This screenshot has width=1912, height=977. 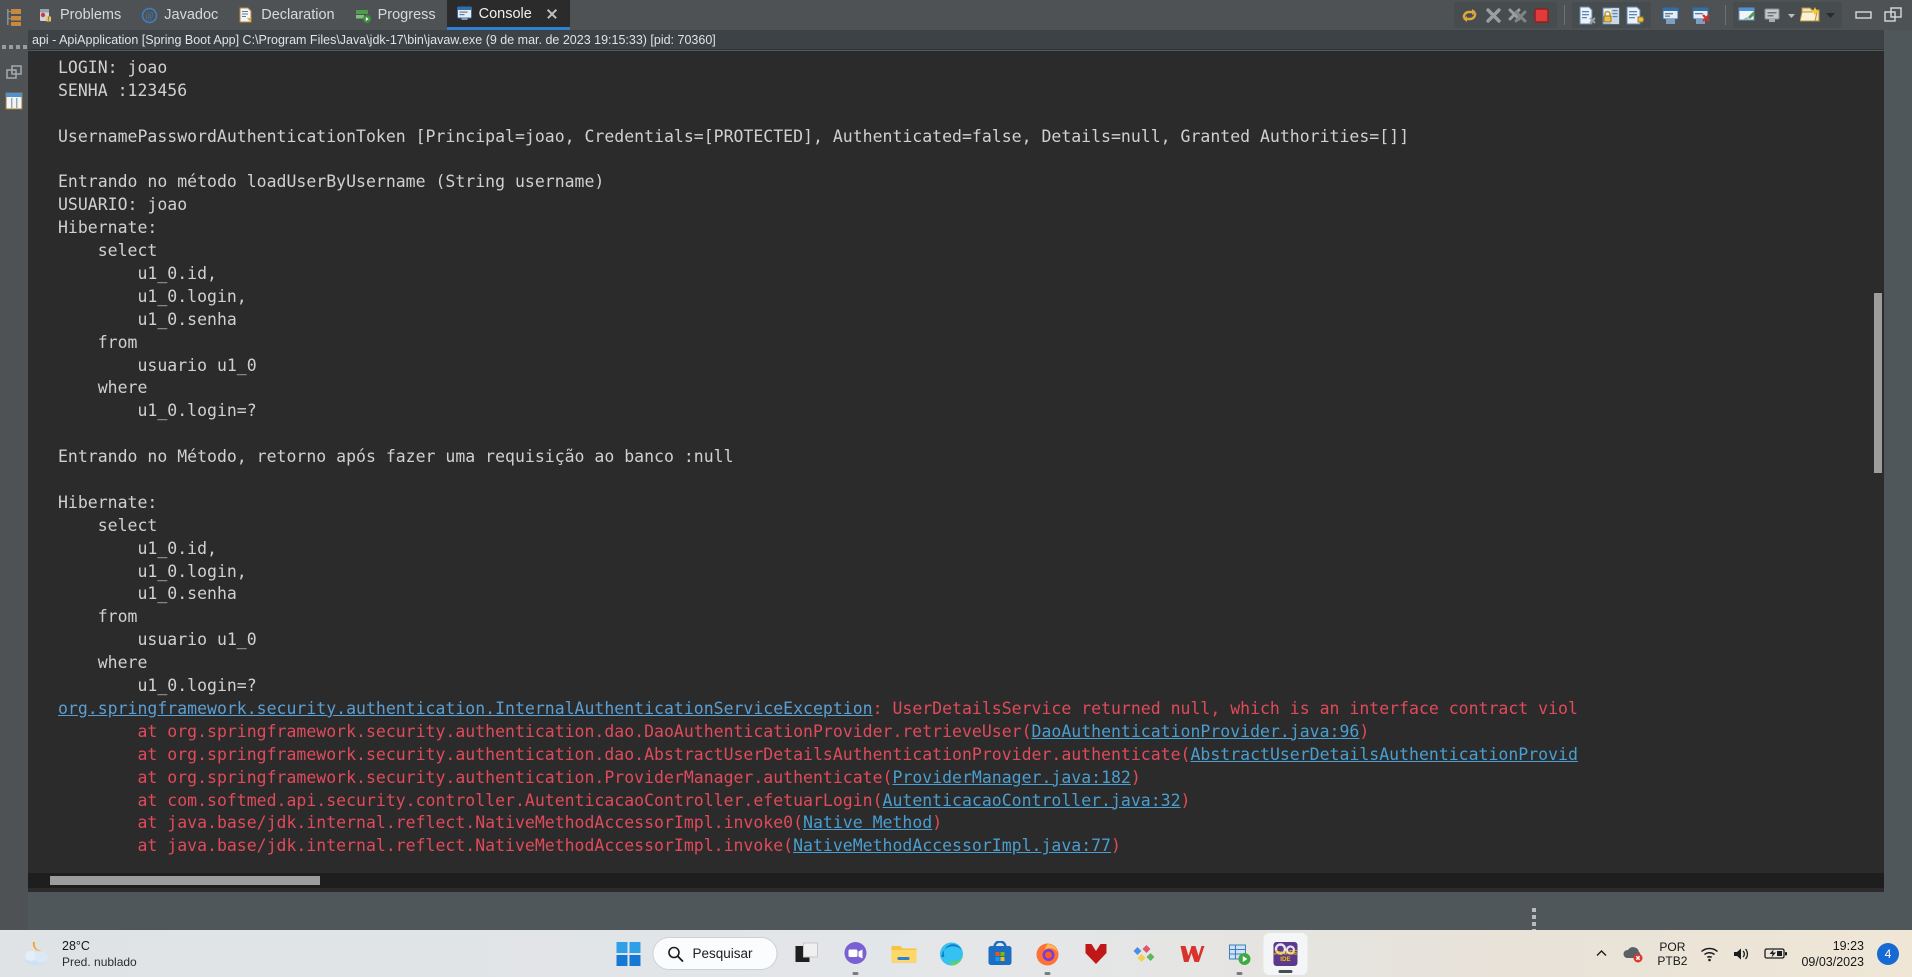 I want to click on show-hidden-icons-chevron, so click(x=1601, y=953).